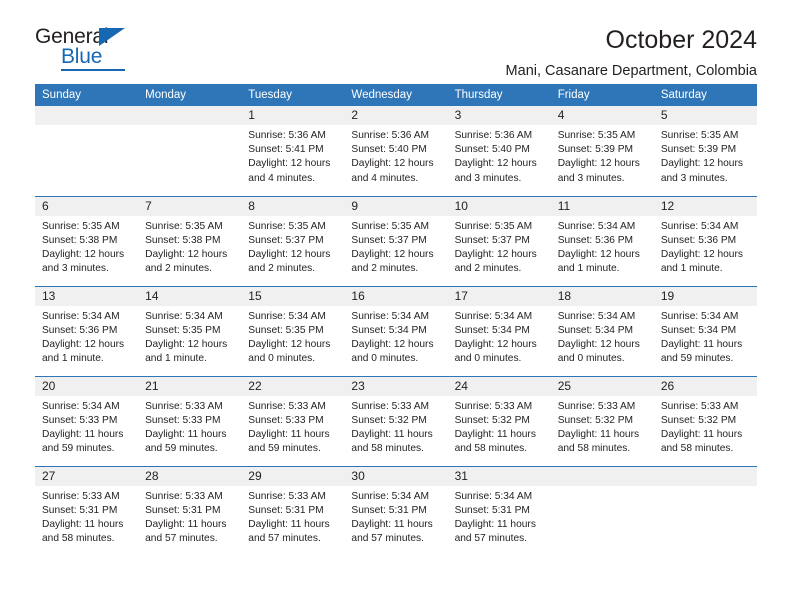 This screenshot has height=612, width=792. What do you see at coordinates (190, 296) in the screenshot?
I see `day-number: 14` at bounding box center [190, 296].